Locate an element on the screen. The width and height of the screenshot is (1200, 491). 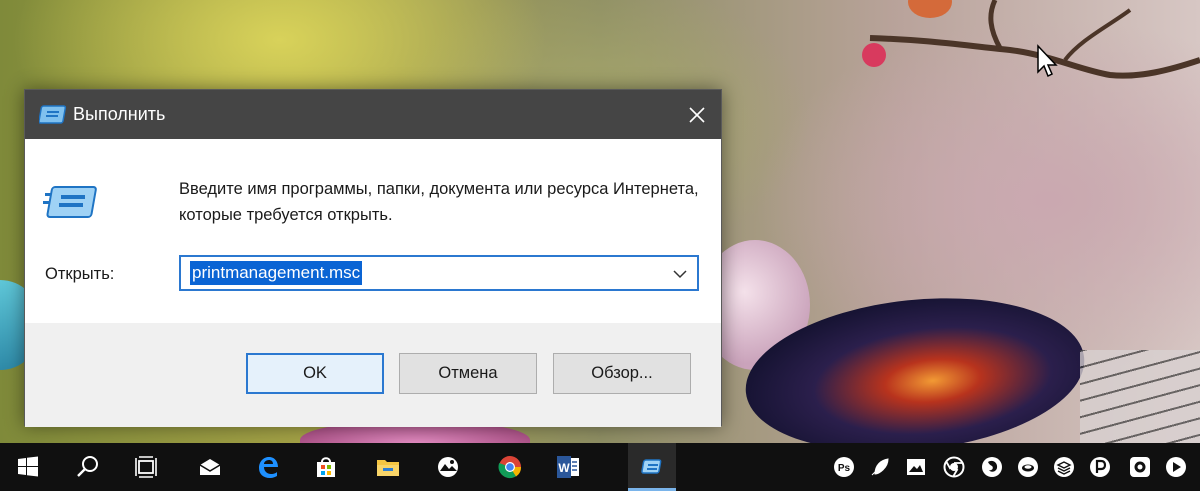
close-button is located at coordinates (697, 114).